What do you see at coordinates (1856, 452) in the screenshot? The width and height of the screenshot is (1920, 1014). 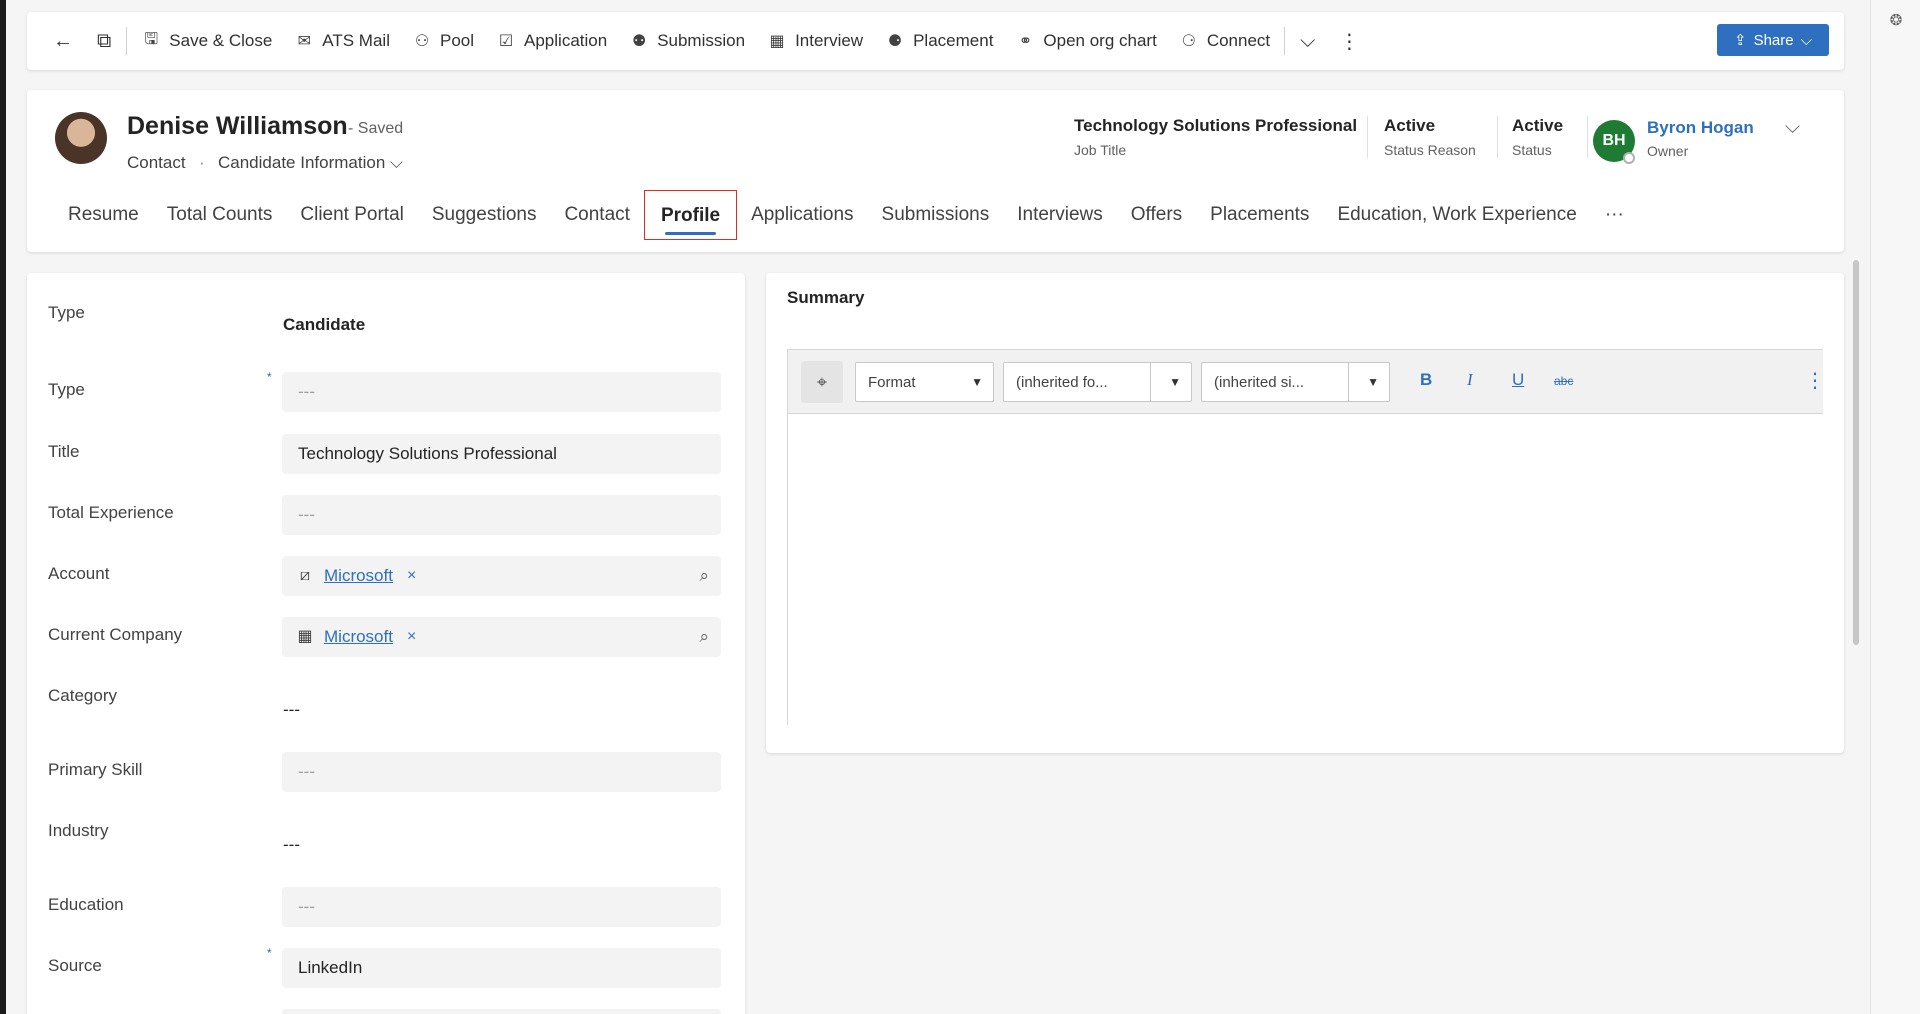 I see `page-scrollbar` at bounding box center [1856, 452].